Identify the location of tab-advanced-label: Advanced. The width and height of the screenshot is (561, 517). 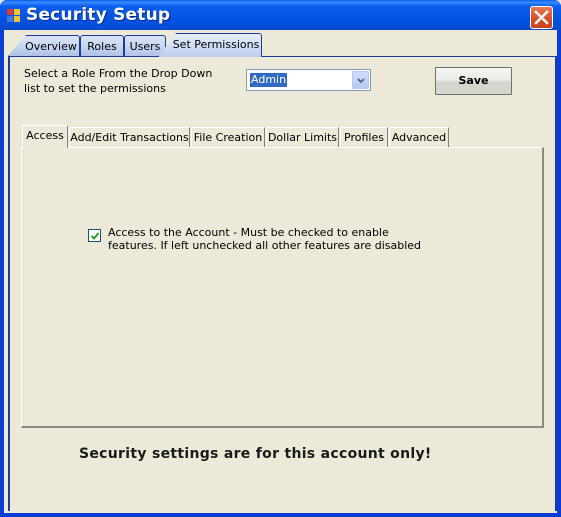
(419, 137).